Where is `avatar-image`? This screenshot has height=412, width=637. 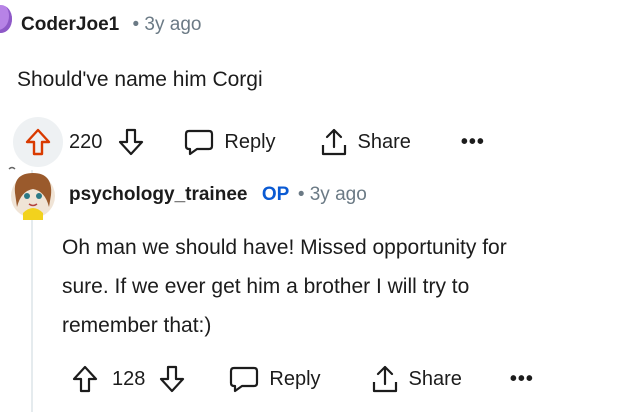
avatar-image is located at coordinates (31, 193).